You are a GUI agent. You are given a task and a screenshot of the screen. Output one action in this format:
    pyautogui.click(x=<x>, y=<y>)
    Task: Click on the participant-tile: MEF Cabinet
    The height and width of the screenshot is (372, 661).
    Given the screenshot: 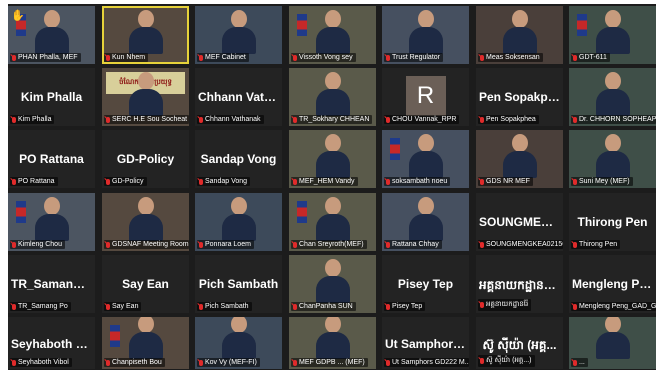 What is the action you would take?
    pyautogui.click(x=238, y=35)
    